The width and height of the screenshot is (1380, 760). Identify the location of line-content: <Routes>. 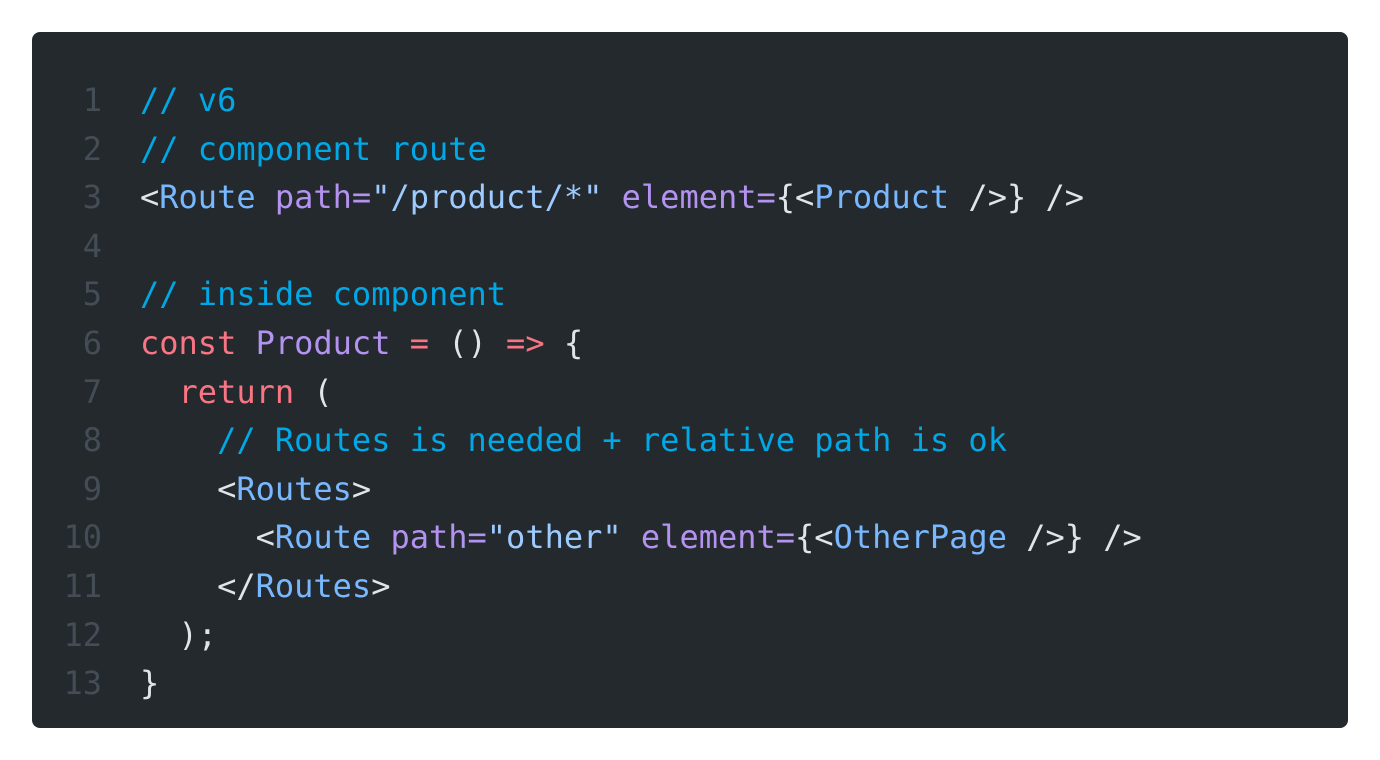
(255, 489).